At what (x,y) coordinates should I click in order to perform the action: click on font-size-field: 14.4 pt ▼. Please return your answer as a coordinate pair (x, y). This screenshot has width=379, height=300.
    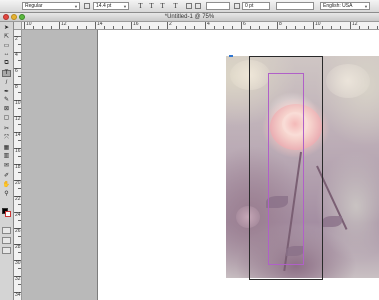
    Looking at the image, I should click on (111, 6).